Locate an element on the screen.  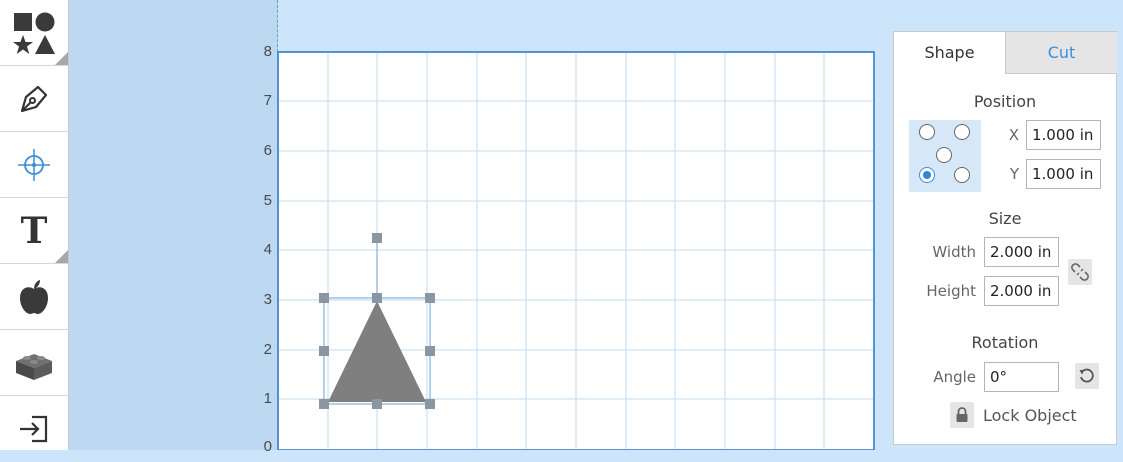
reset-rotation-button is located at coordinates (1087, 376).